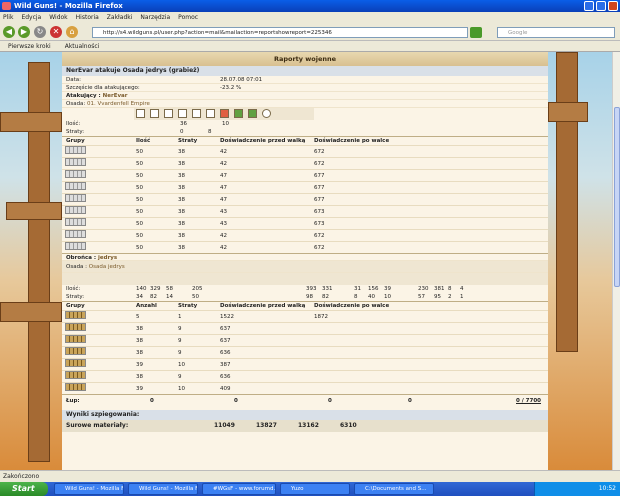 Image resolution: width=620 pixels, height=496 pixels. Describe the element at coordinates (9, 32) in the screenshot. I see `back-button: ◀` at that location.